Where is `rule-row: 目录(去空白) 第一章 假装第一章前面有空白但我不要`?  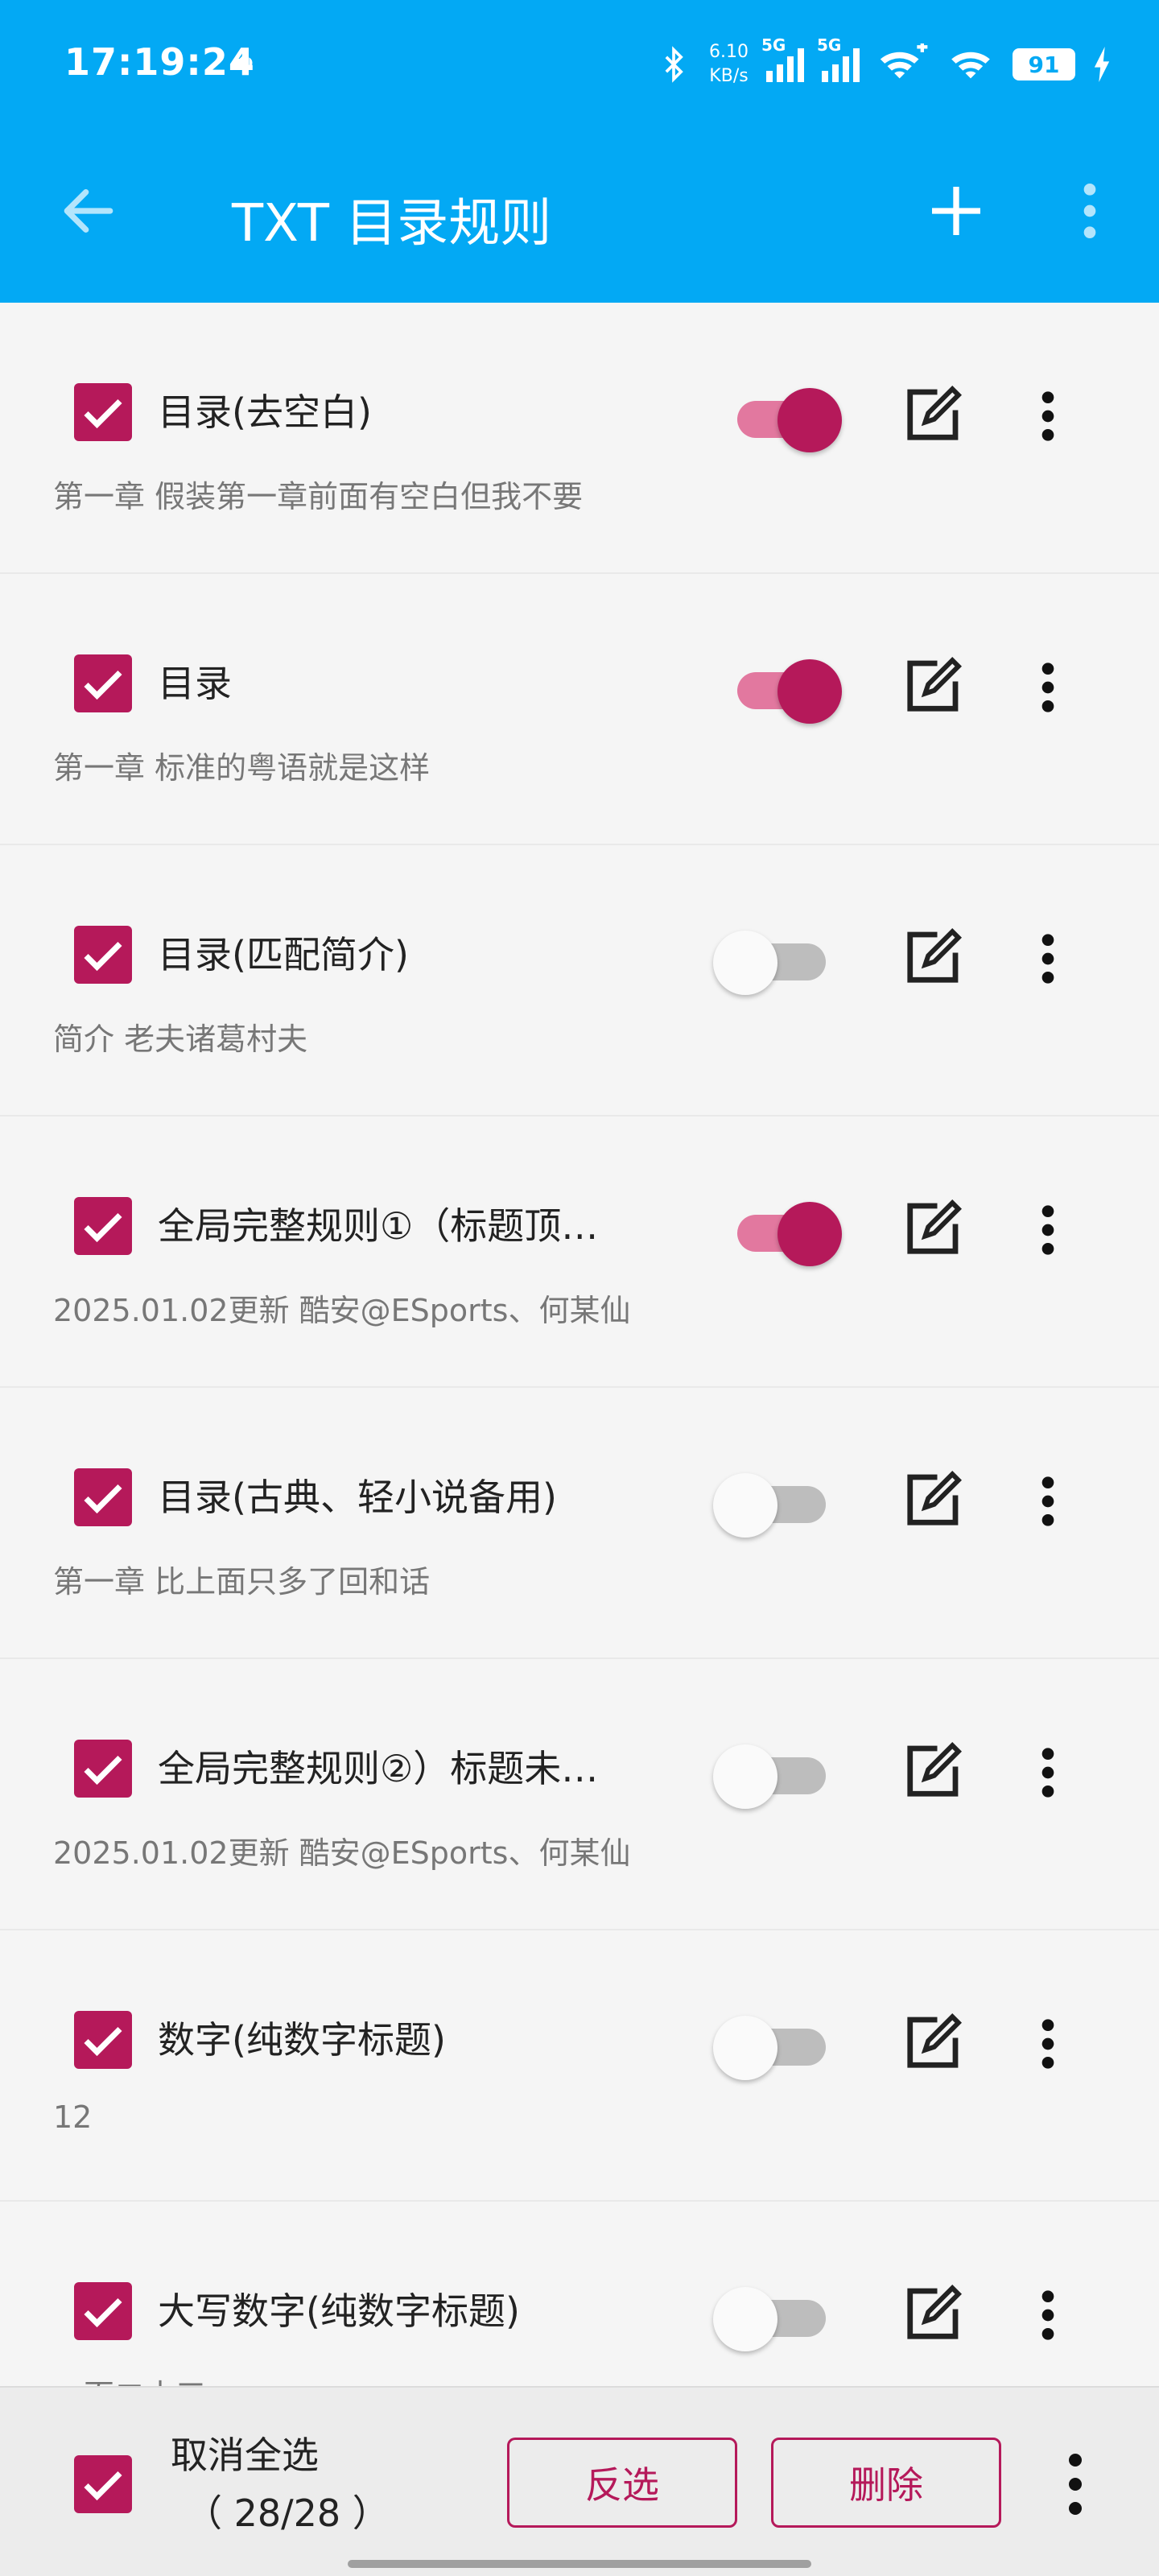 rule-row: 目录(去空白) 第一章 假装第一章前面有空白但我不要 is located at coordinates (579, 438).